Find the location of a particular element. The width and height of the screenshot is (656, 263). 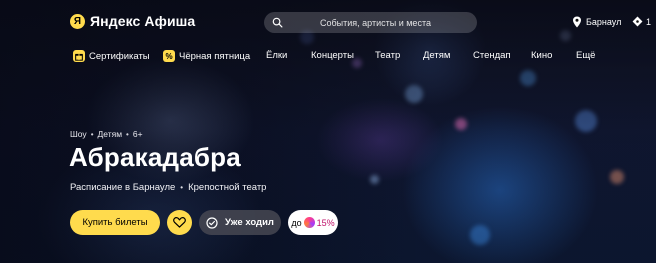

already-visited-label: Уже ходил is located at coordinates (249, 222).